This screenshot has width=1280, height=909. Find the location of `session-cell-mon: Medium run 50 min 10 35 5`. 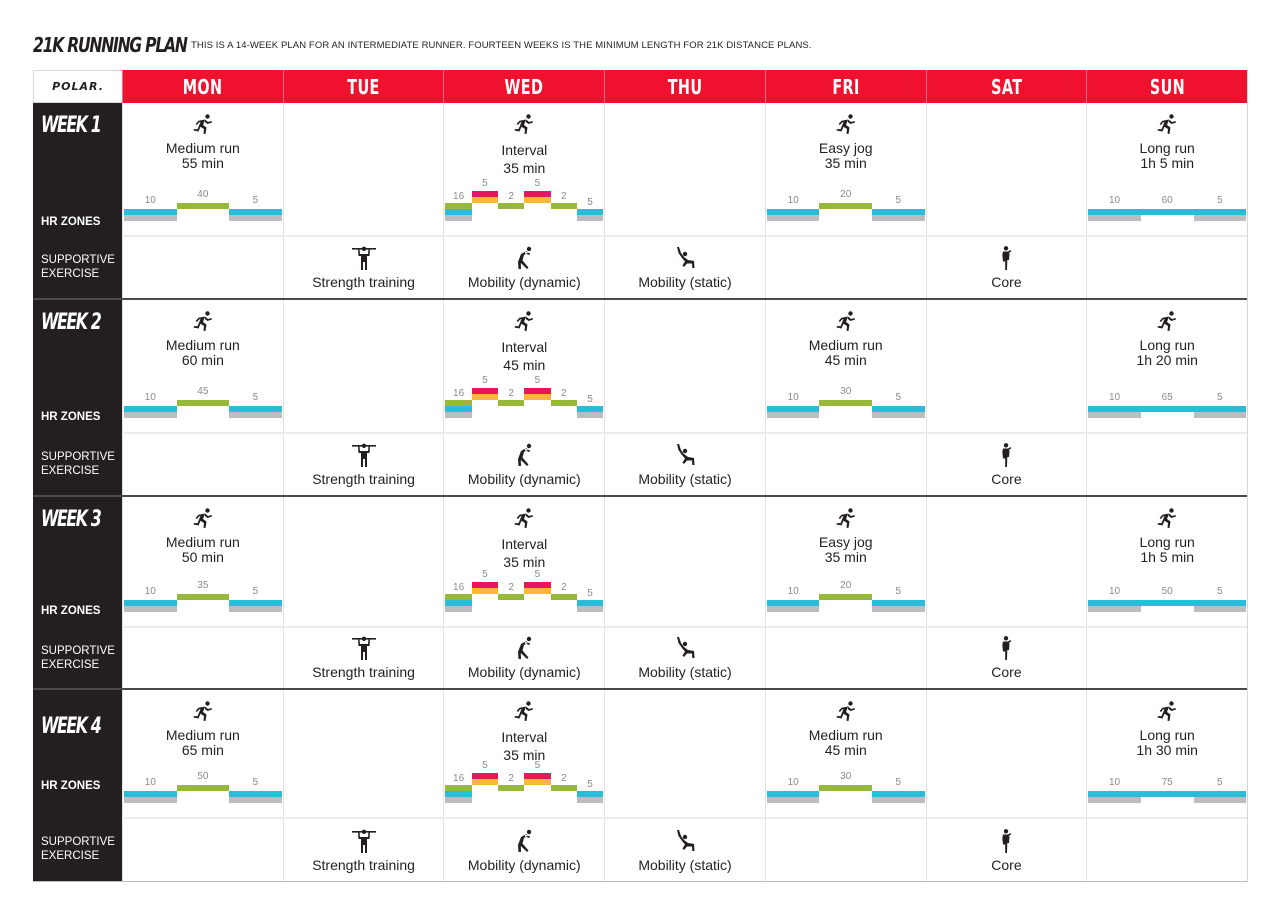

session-cell-mon: Medium run 50 min 10 35 5 is located at coordinates (202, 561).